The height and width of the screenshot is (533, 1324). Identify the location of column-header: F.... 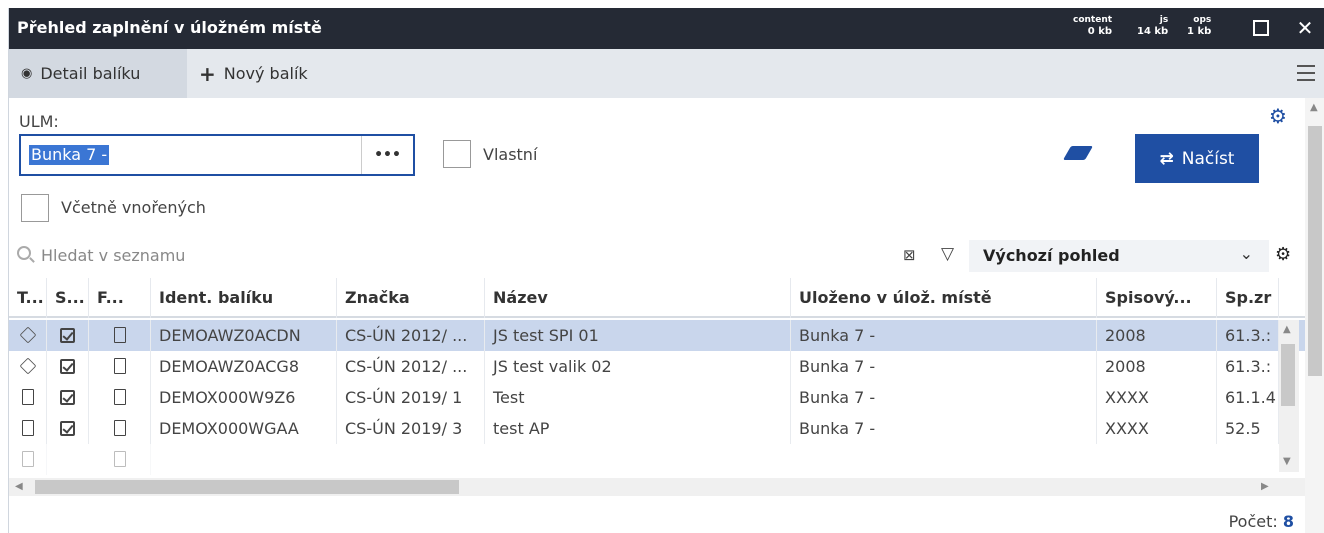
(120, 298).